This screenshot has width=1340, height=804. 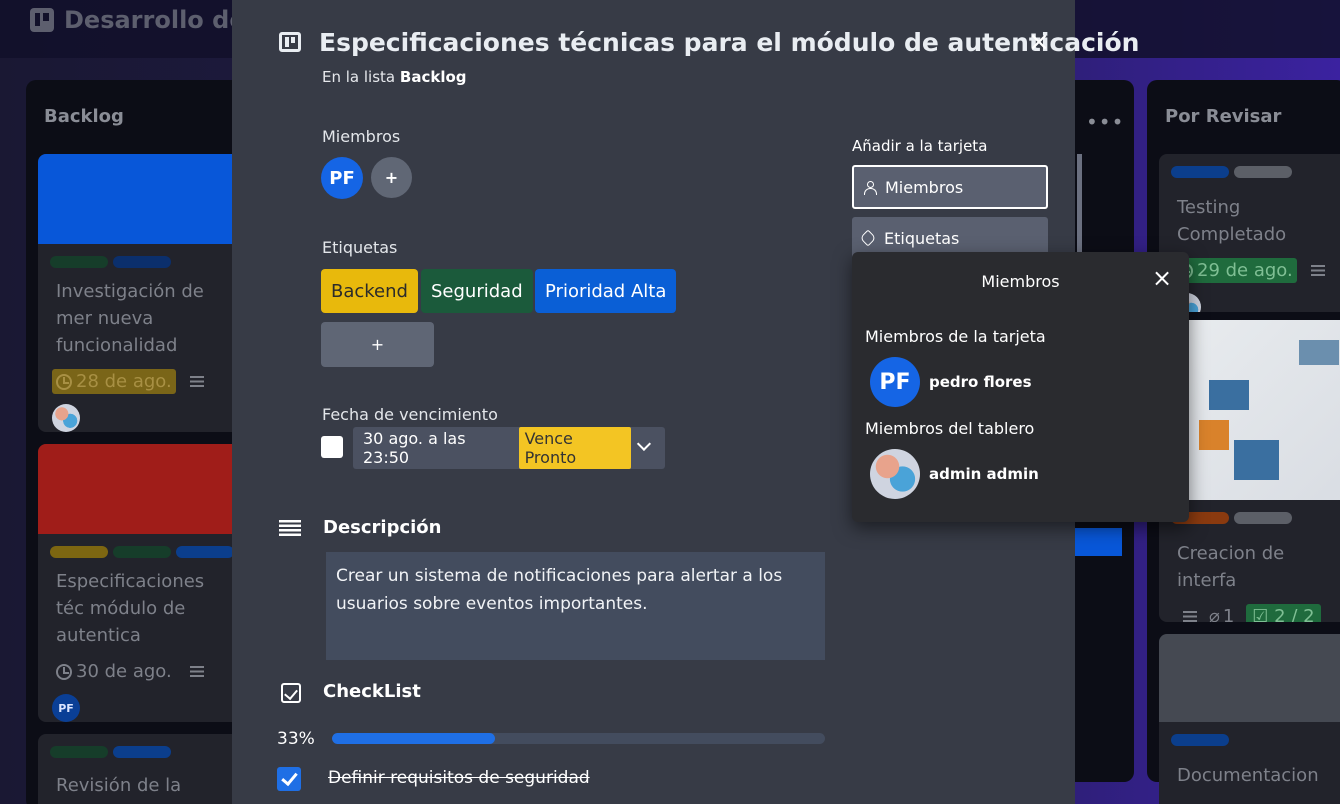 I want to click on list-title: Backlog, so click(x=84, y=116).